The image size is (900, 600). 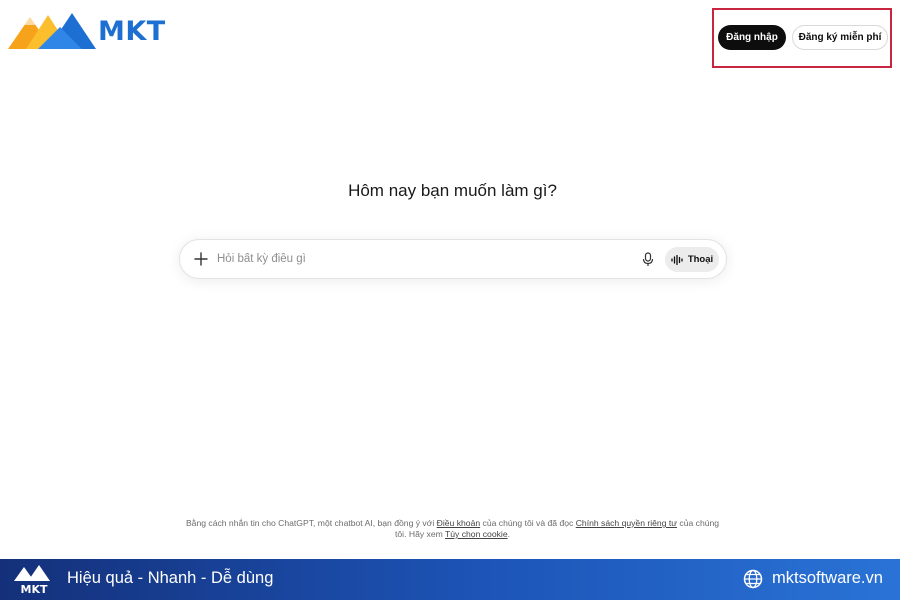 I want to click on voice-mode-button: Thoại, so click(x=692, y=259).